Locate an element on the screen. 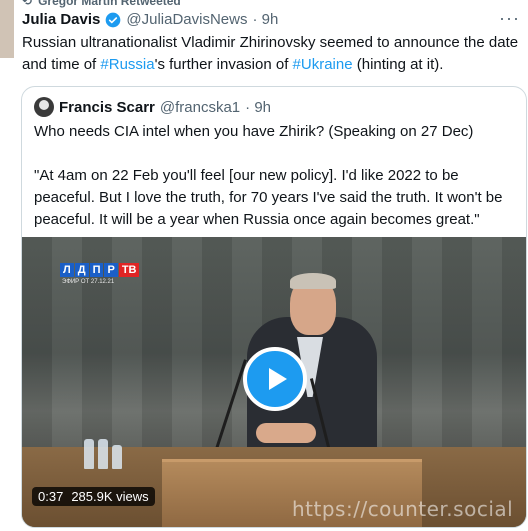 This screenshot has width=528, height=531. video-views: 285.9K views is located at coordinates (110, 496).